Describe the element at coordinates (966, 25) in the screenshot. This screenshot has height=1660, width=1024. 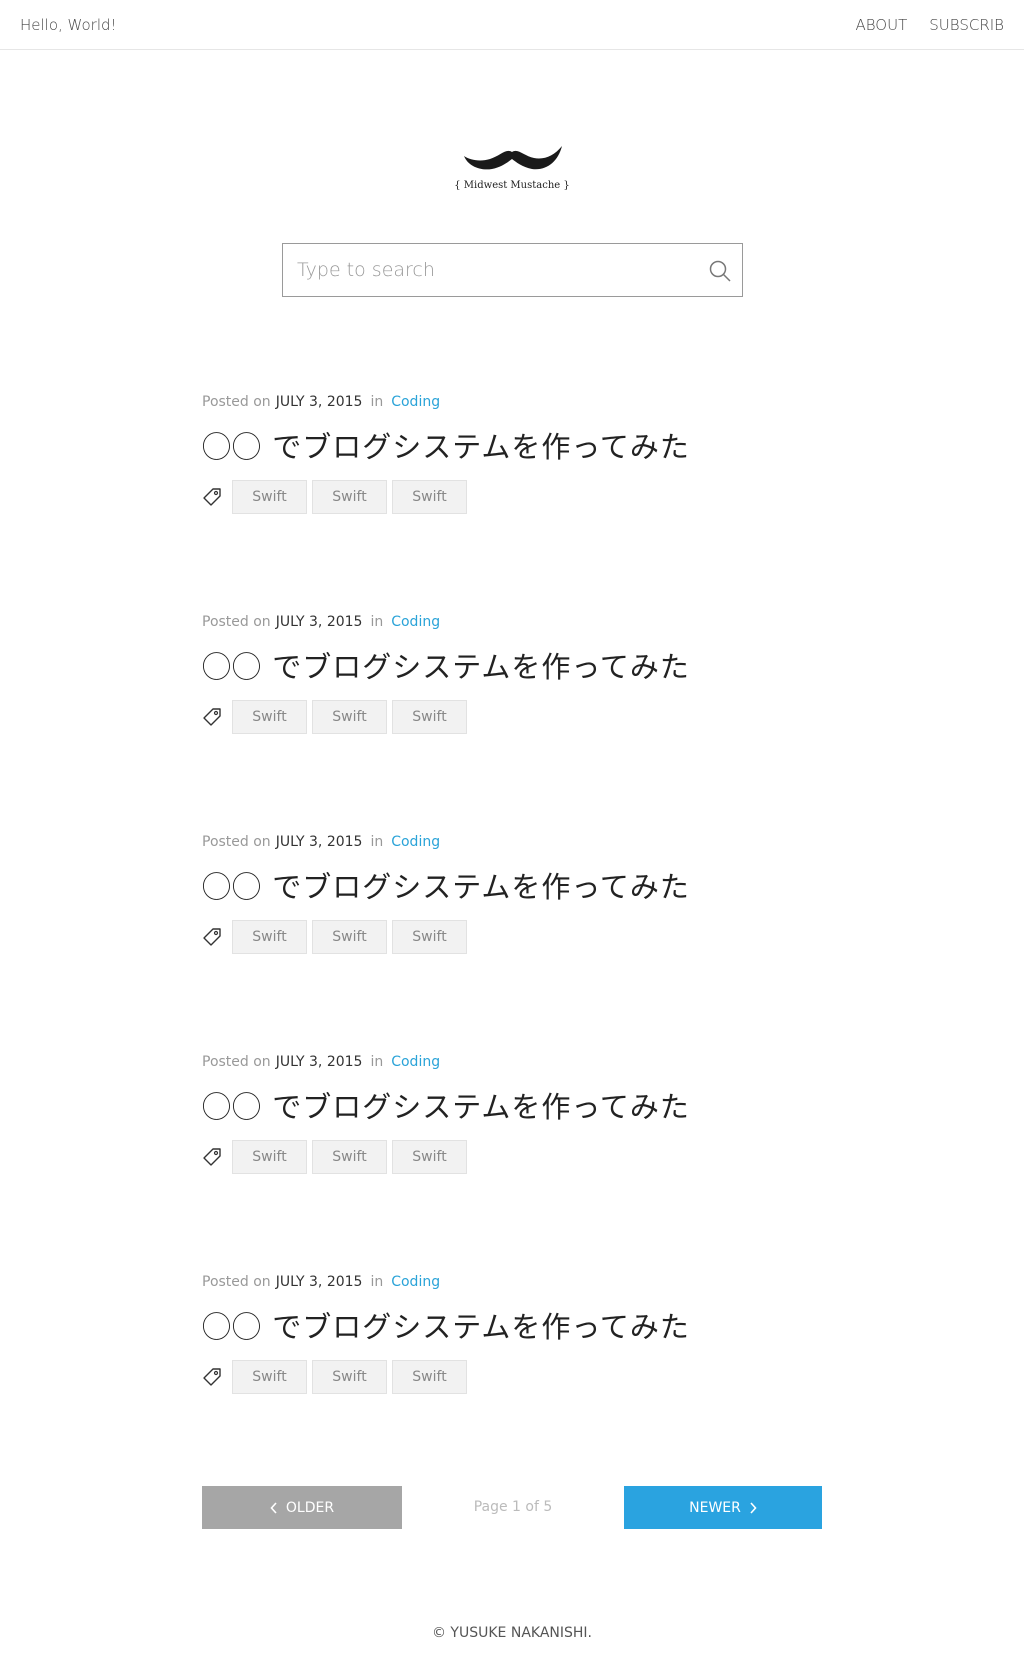
I see `nav-link-subscribe: SUBSCRIB` at that location.